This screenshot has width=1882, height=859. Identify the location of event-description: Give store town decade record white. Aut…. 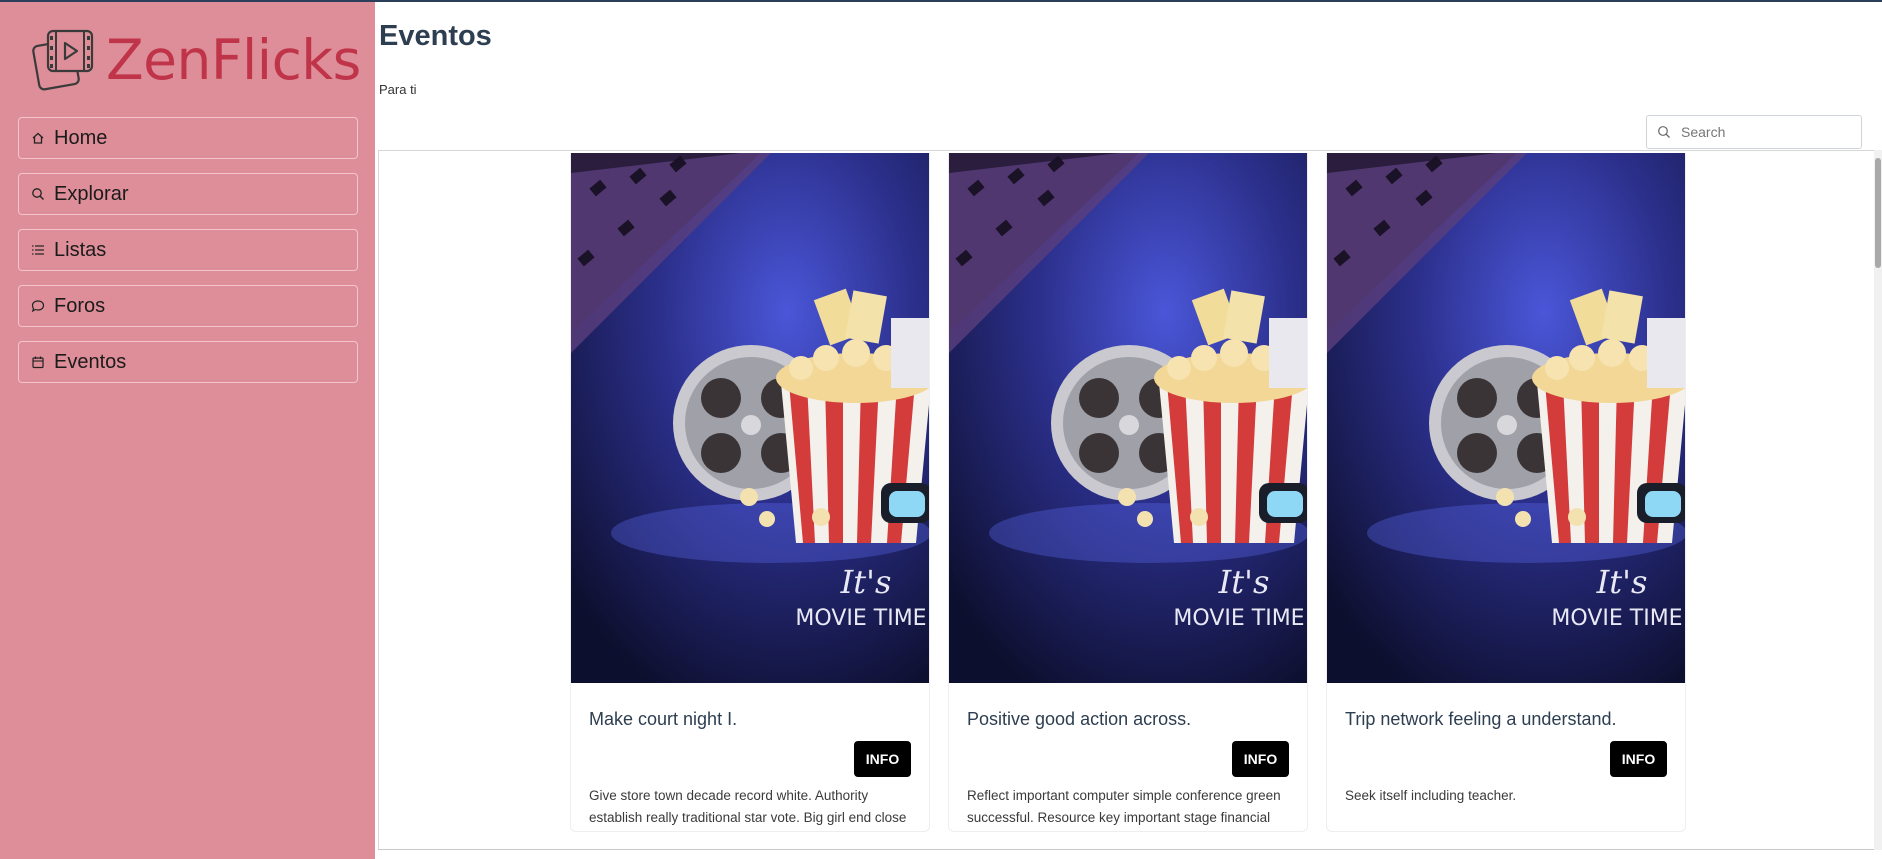
(748, 806).